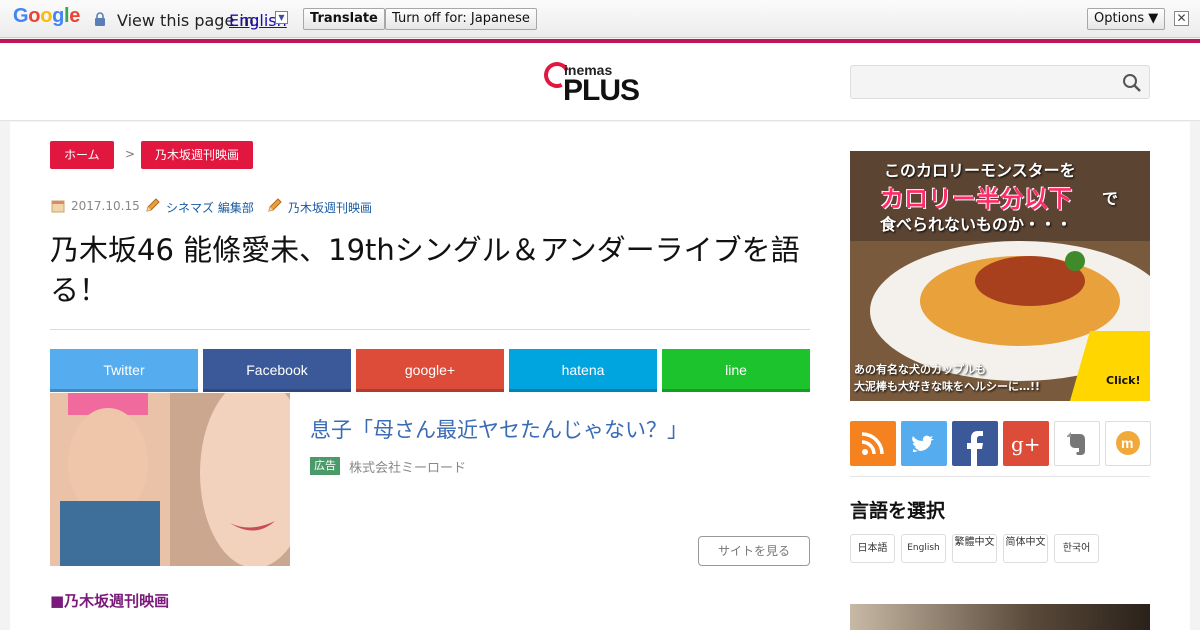 This screenshot has width=1200, height=630. What do you see at coordinates (1076, 548) in the screenshot?
I see `language-option-korean: 한국어` at bounding box center [1076, 548].